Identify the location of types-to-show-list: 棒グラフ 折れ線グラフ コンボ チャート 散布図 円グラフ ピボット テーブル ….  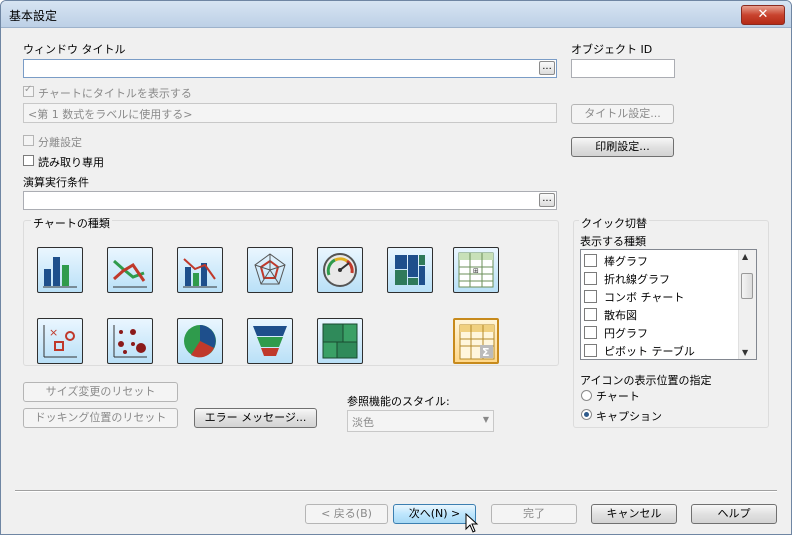
(668, 304).